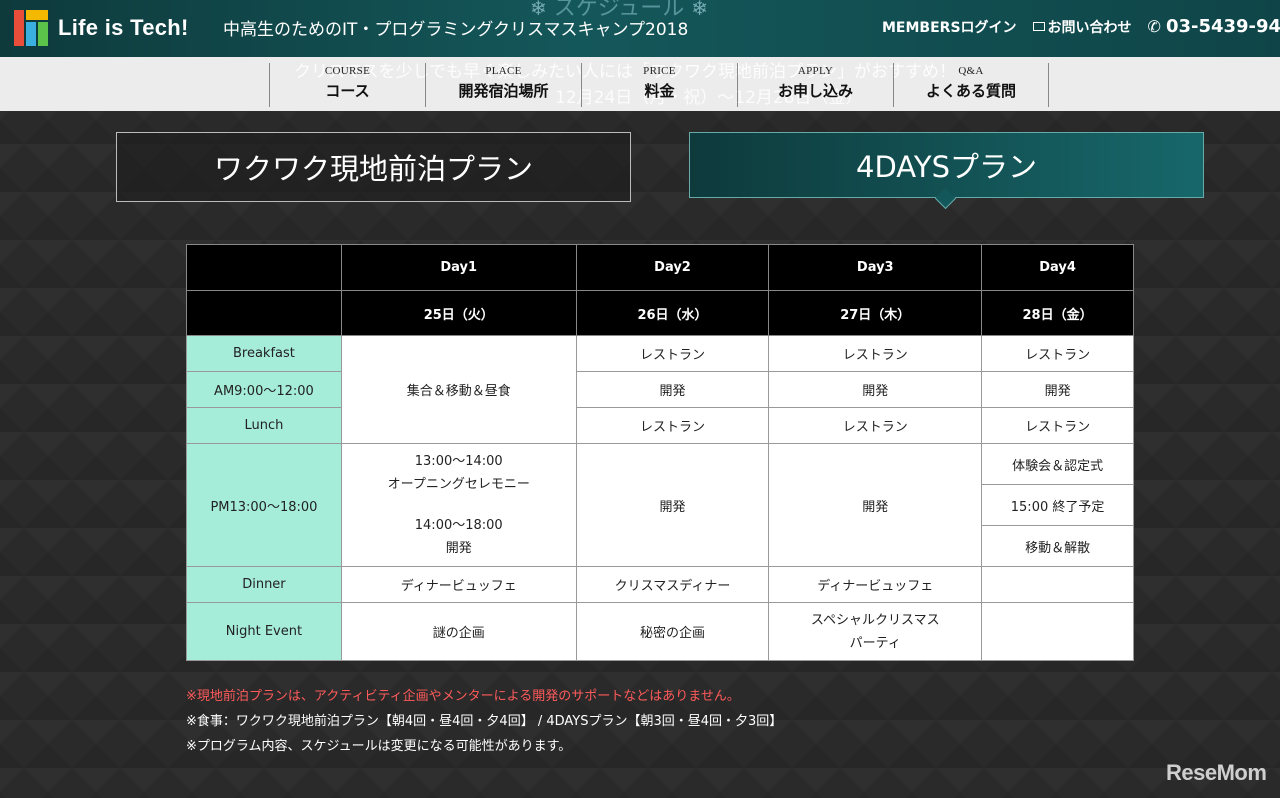 Image resolution: width=1280 pixels, height=798 pixels. I want to click on day3-am-cell: 開発, so click(875, 389).